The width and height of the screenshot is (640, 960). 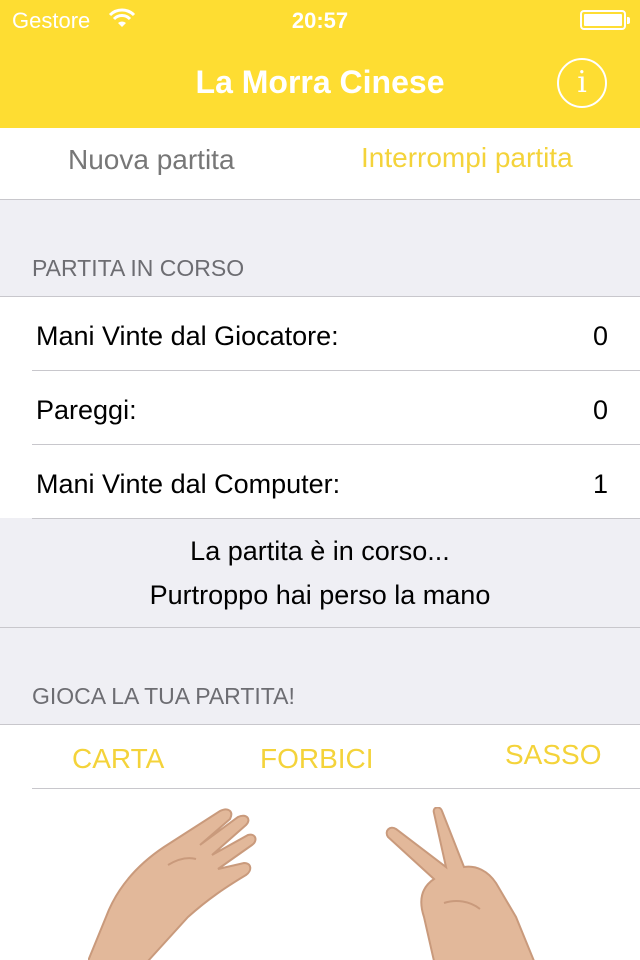 I want to click on scissors-button: FORBICI, so click(x=317, y=759).